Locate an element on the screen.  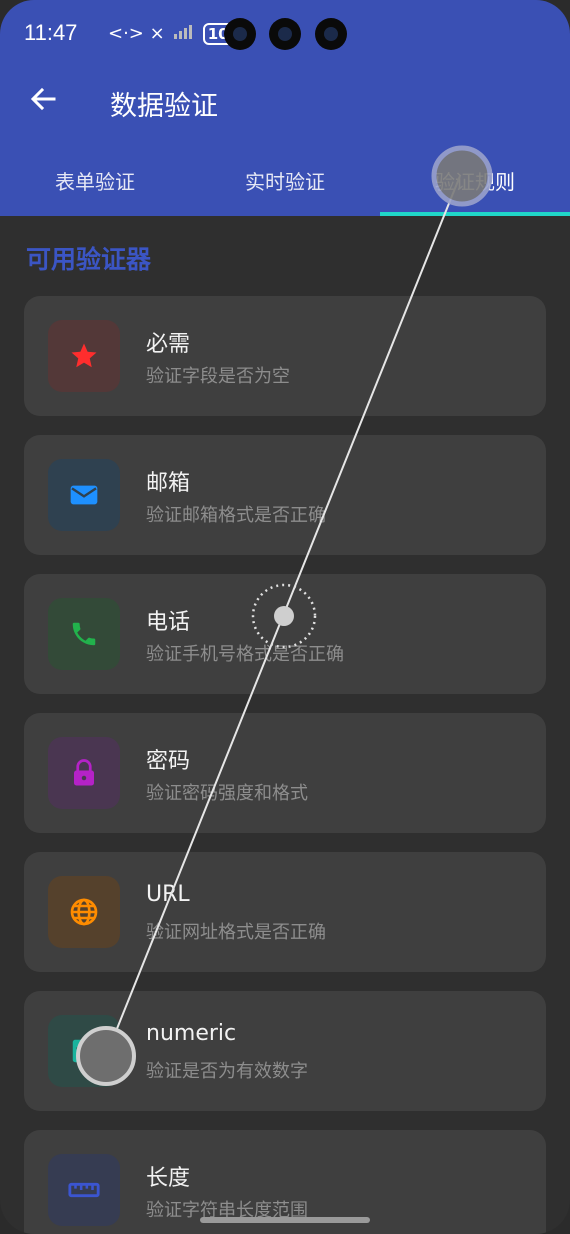
validator-title: URL is located at coordinates (168, 894).